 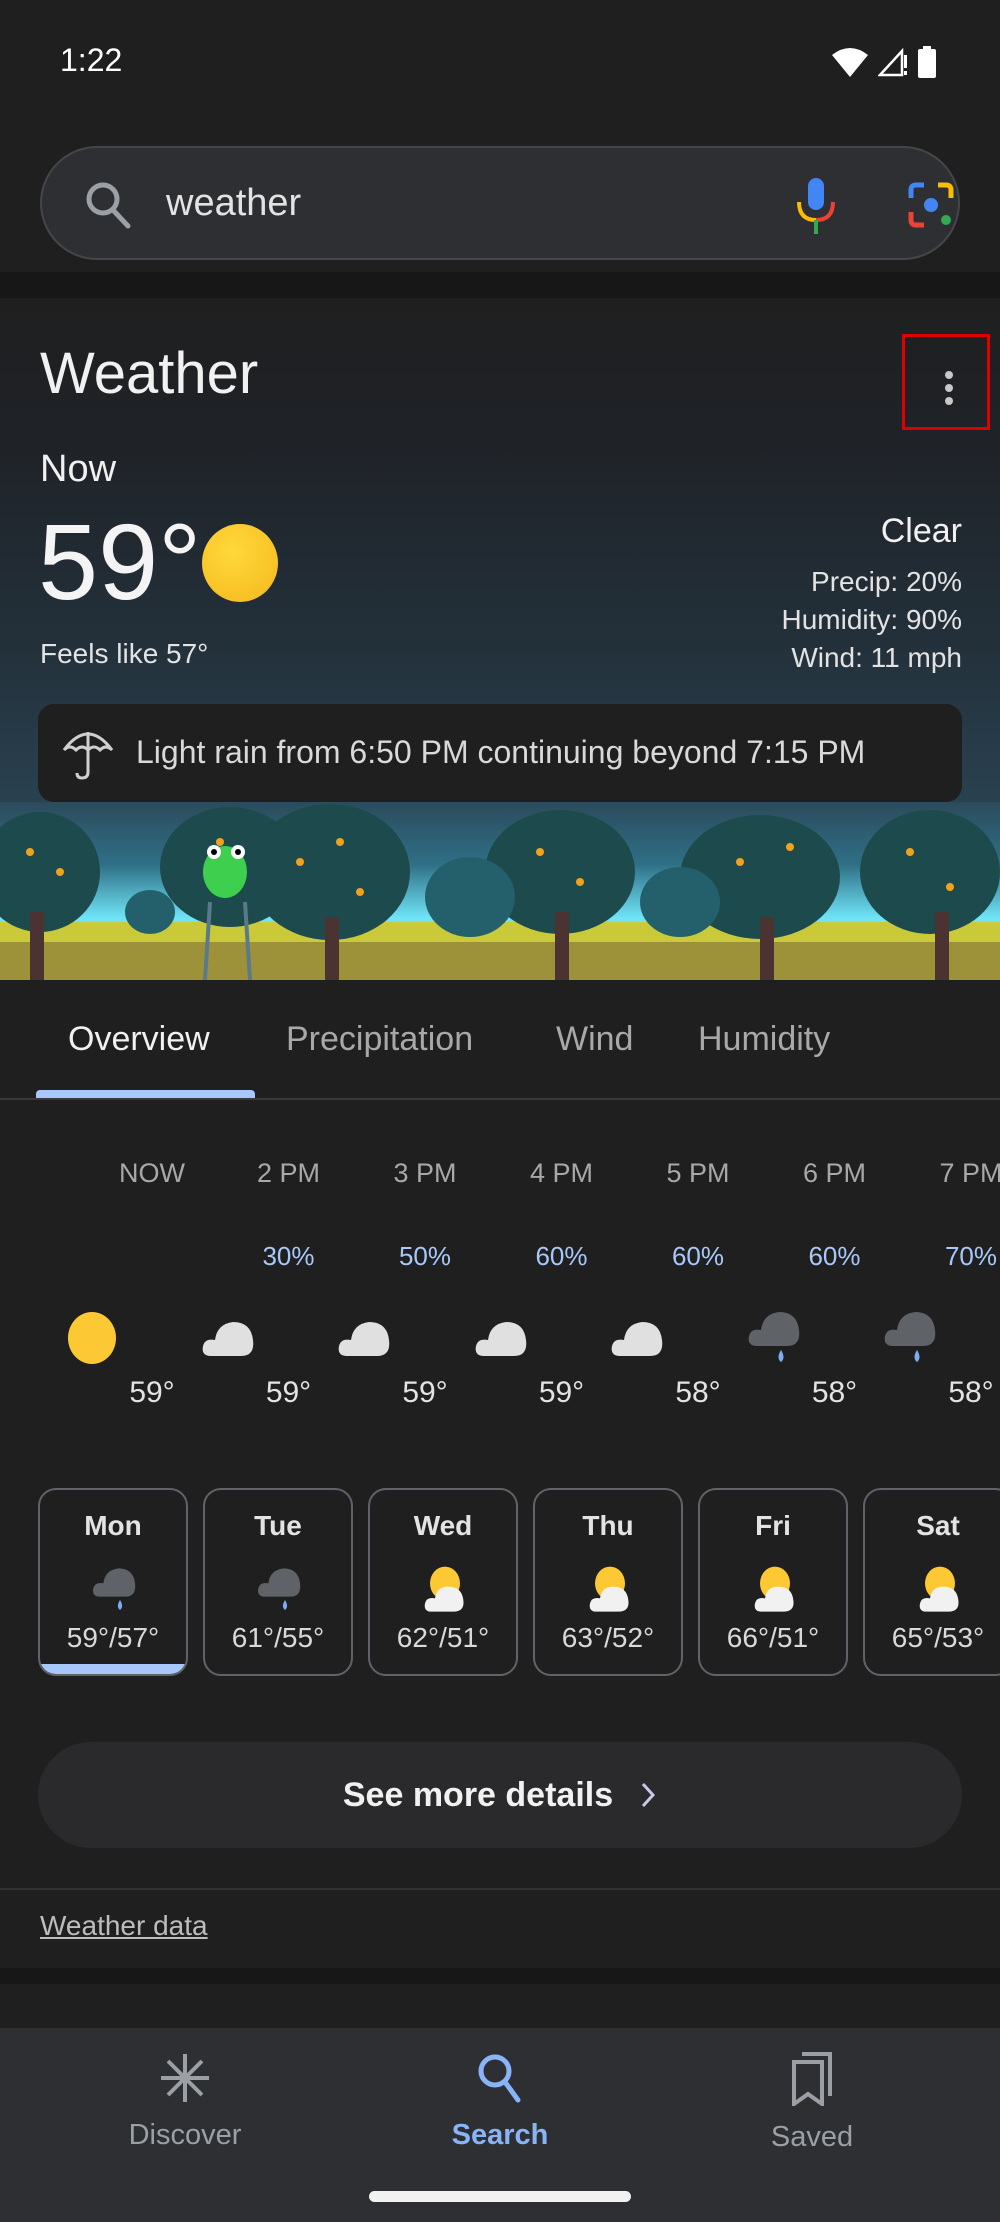 I want to click on nav-discover: Discover, so click(x=185, y=2102).